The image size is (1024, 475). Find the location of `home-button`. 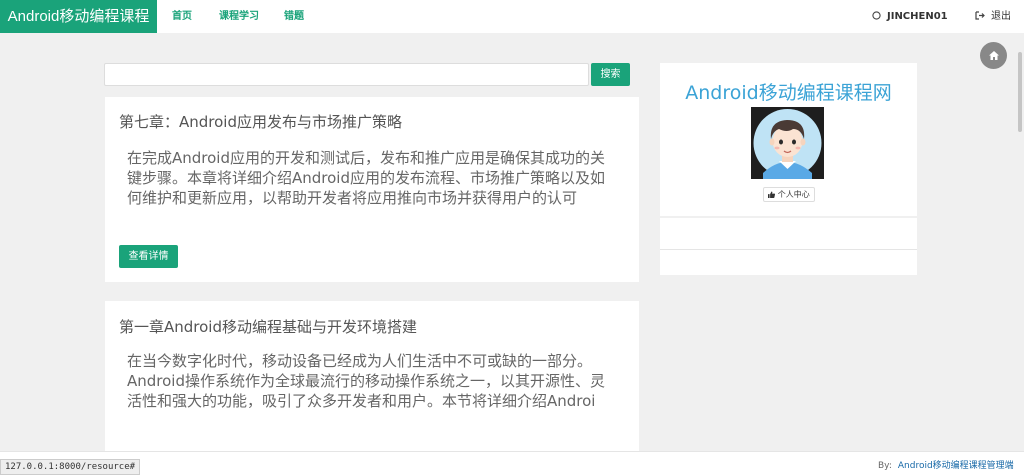

home-button is located at coordinates (993, 55).